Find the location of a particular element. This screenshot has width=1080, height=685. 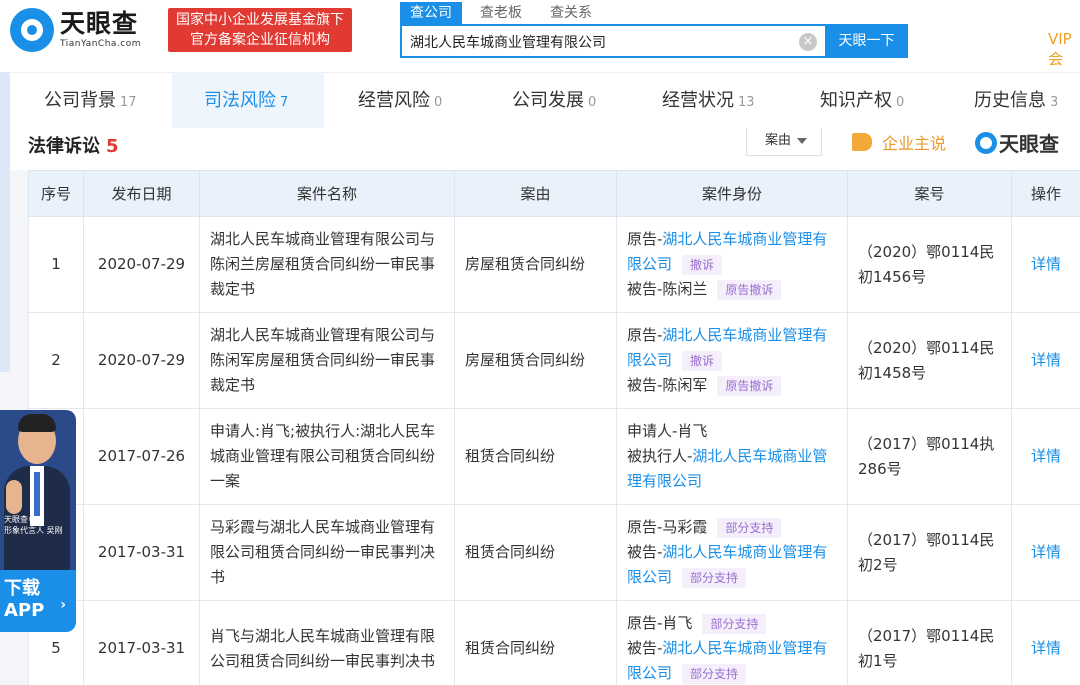

search-input-value: 湖北人民车城商业管理有限公司 is located at coordinates (508, 42).